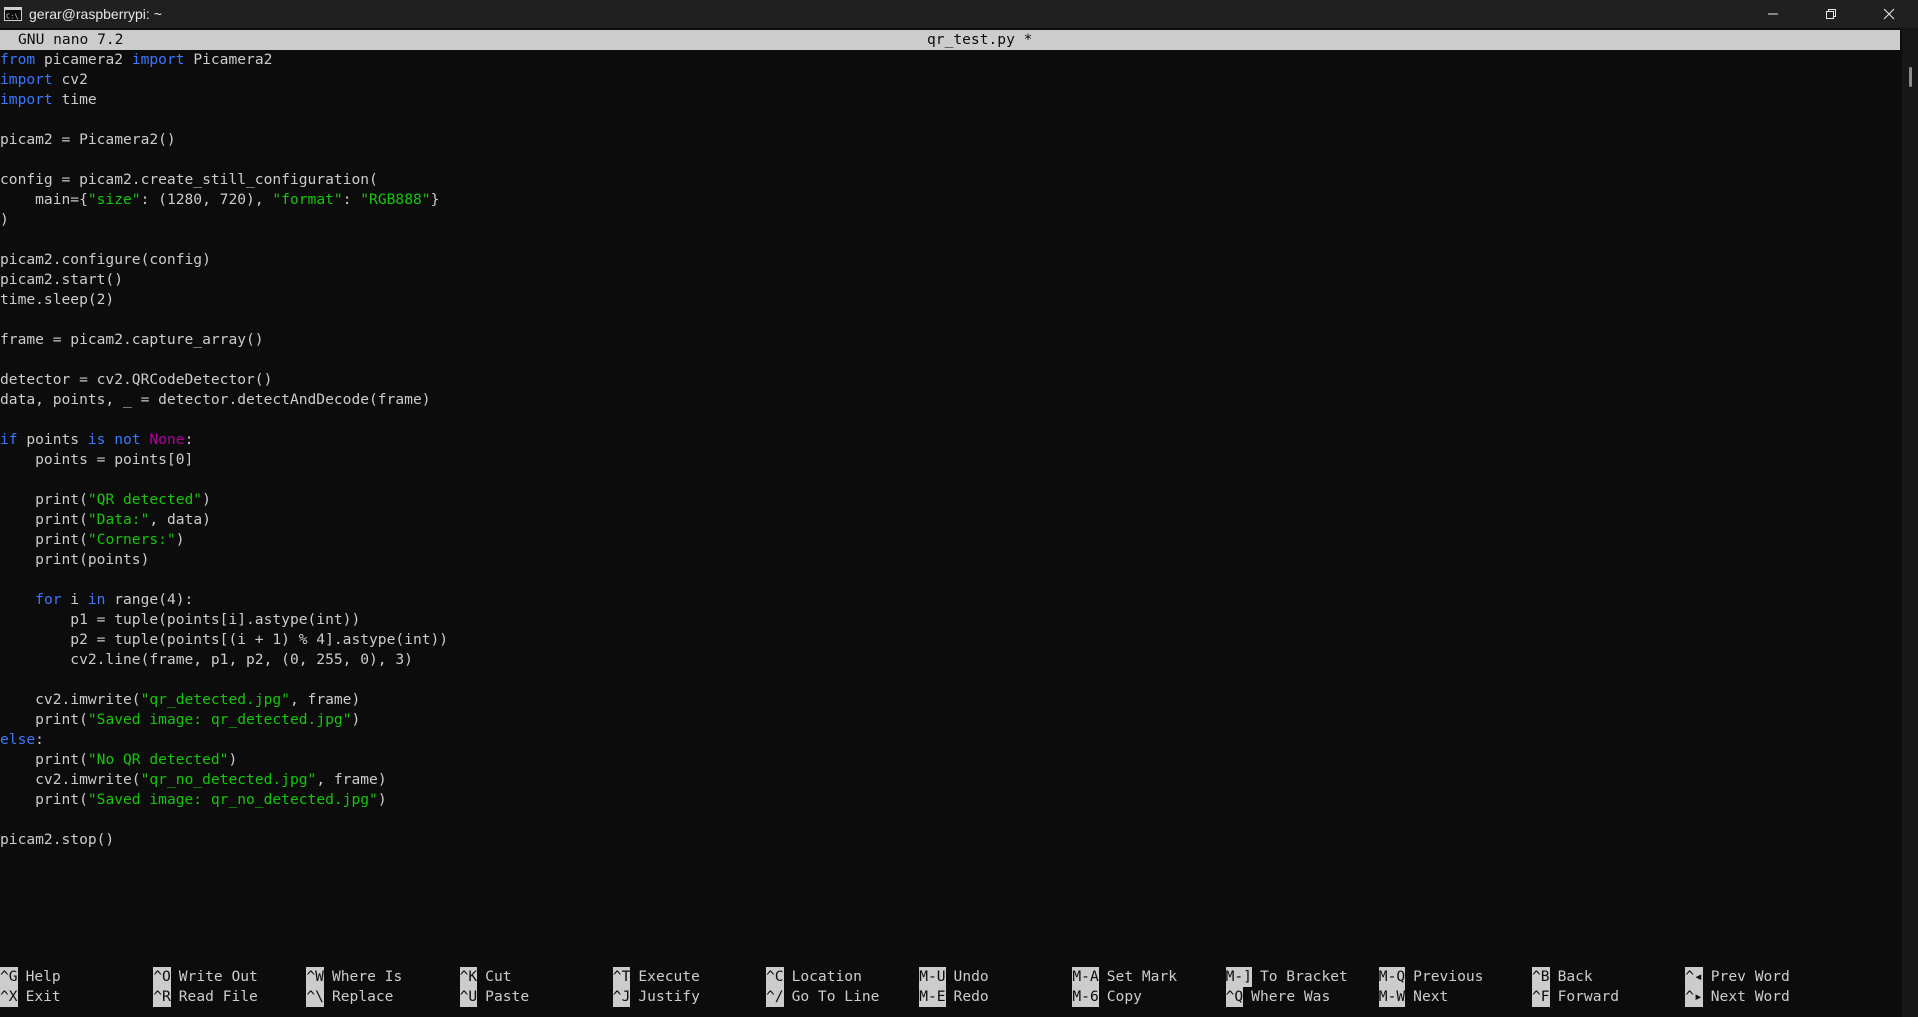  What do you see at coordinates (351, 779) in the screenshot?
I see `code-token: , frame)` at bounding box center [351, 779].